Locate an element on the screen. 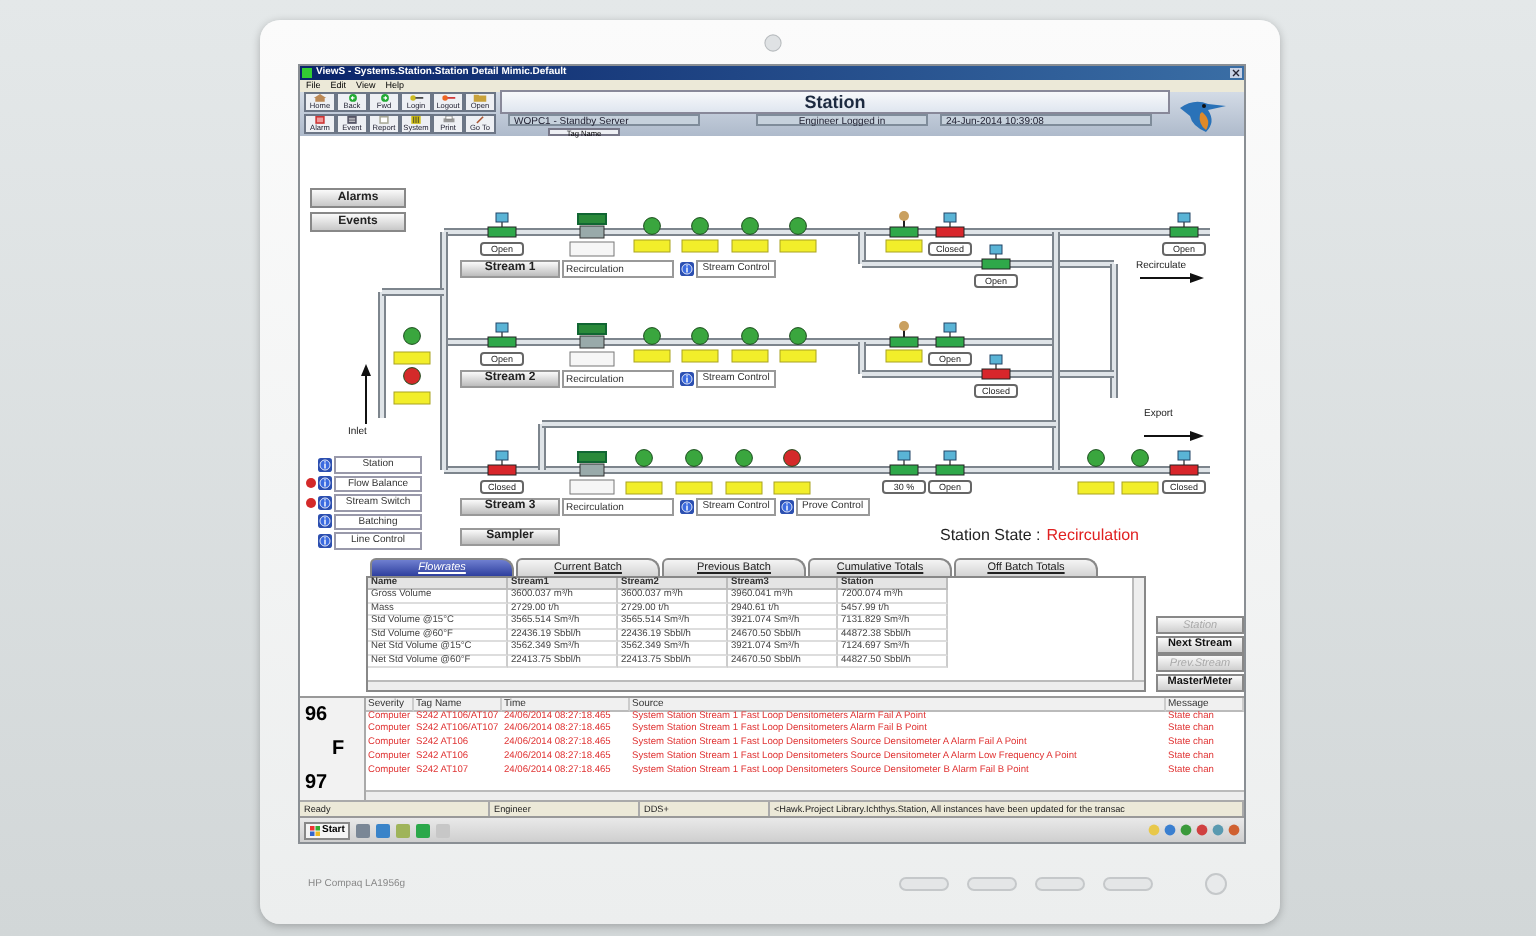  up-arrow-icon is located at coordinates (366, 394).